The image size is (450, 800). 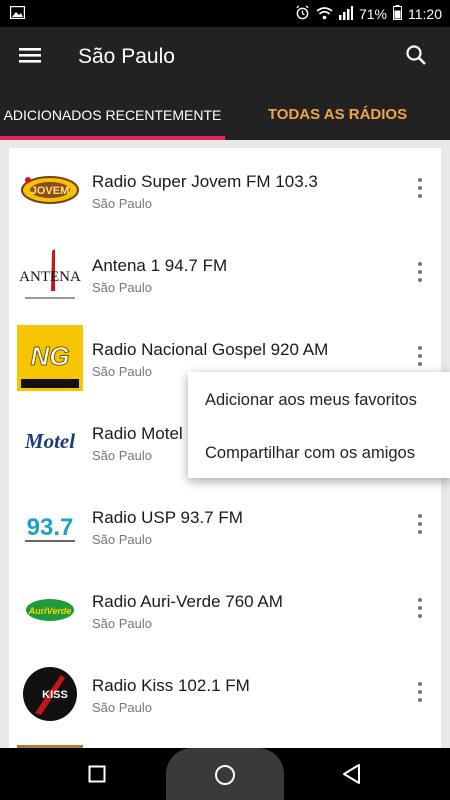 What do you see at coordinates (337, 114) in the screenshot?
I see `tab-all-radios: TODAS AS RÁDIOS` at bounding box center [337, 114].